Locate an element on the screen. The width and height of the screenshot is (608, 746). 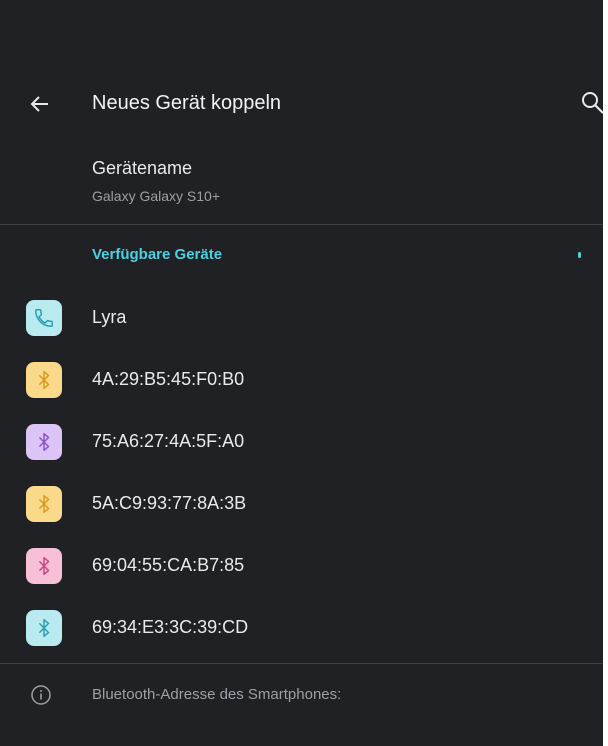
device-name: 69:34:E3:3C:39:CD is located at coordinates (170, 627).